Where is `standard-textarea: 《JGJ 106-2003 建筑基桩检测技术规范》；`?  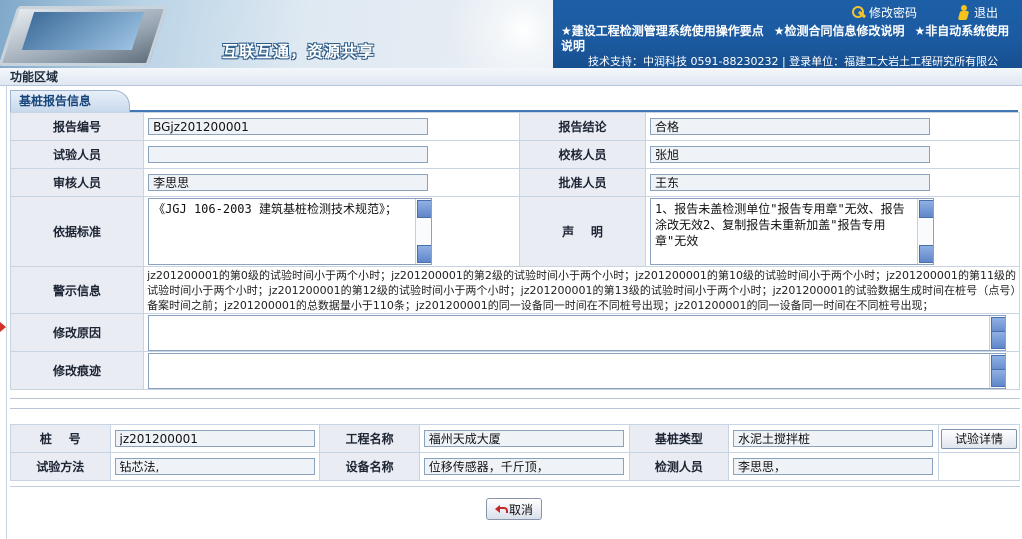 standard-textarea: 《JGJ 106-2003 建筑基桩检测技术规范》； is located at coordinates (290, 231).